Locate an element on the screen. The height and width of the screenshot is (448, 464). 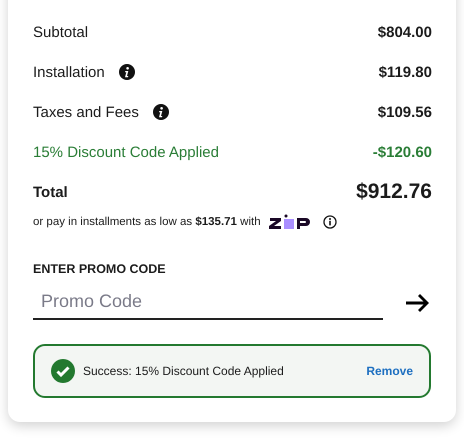
line-label: Installation is located at coordinates (69, 72).